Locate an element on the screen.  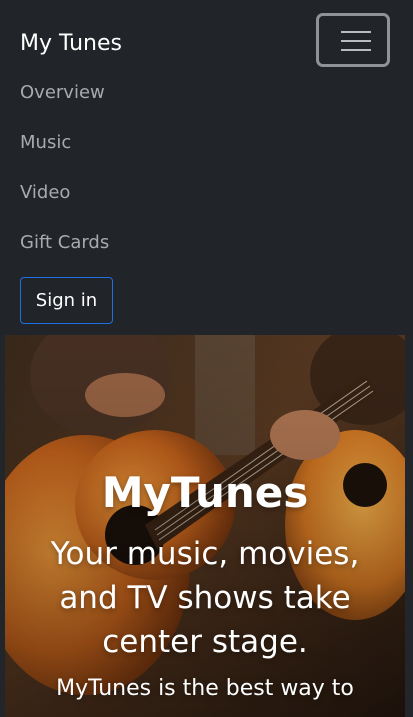
nav-link-overview: Overview is located at coordinates (62, 93).